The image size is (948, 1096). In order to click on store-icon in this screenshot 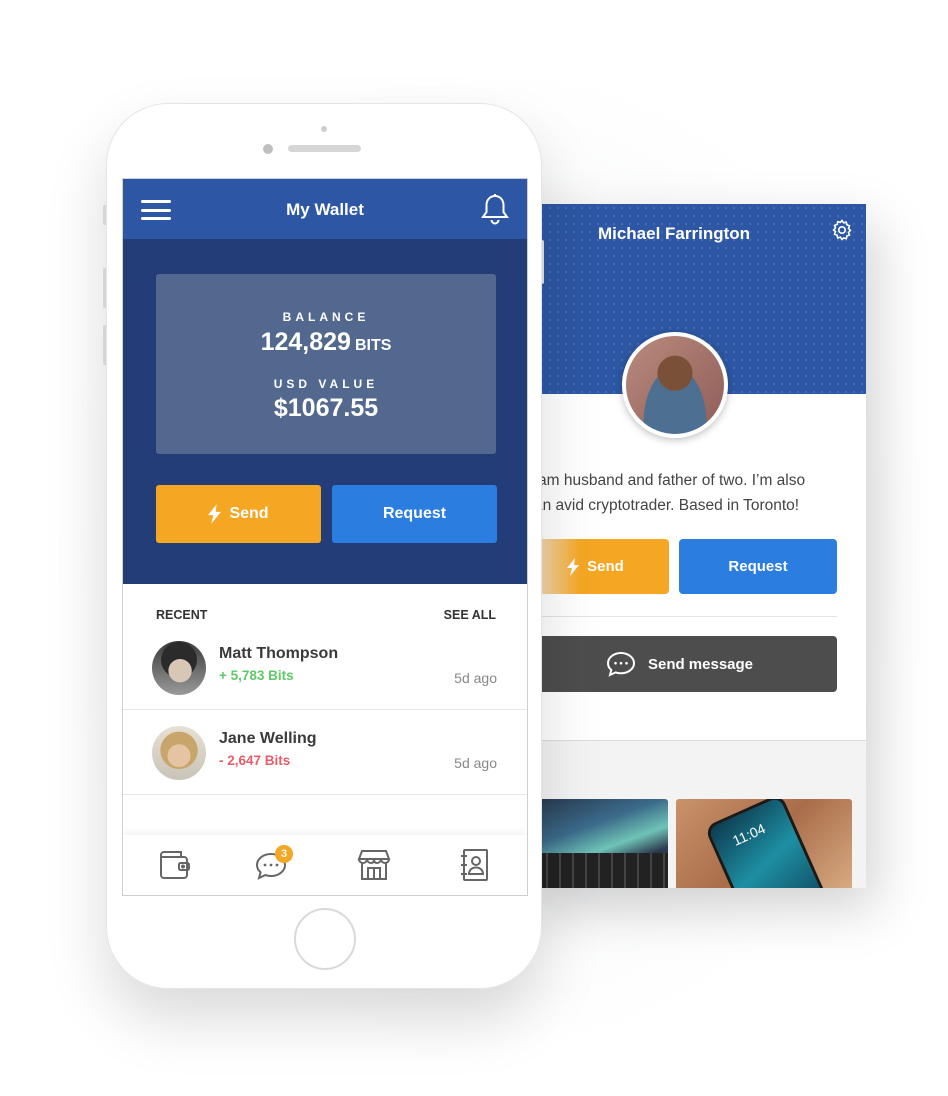, I will do `click(374, 865)`.